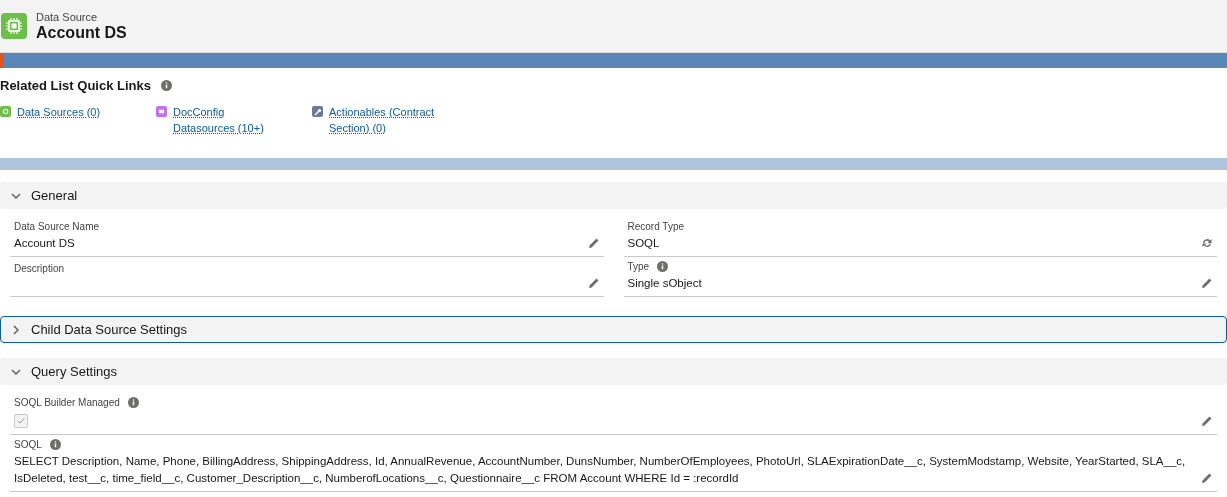 This screenshot has width=1227, height=497. I want to click on tab-marker, so click(2, 60).